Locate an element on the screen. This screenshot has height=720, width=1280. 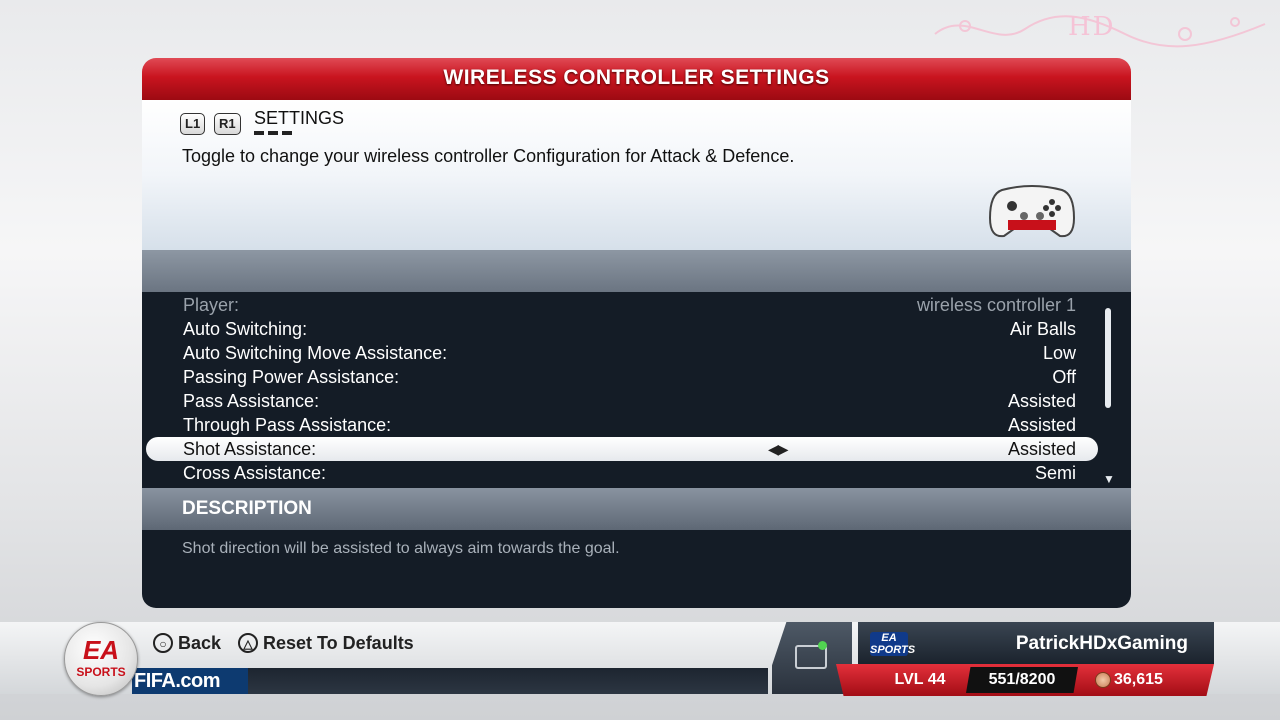
reset-to-defaults-button: △ Reset To Defaults is located at coordinates (326, 643).